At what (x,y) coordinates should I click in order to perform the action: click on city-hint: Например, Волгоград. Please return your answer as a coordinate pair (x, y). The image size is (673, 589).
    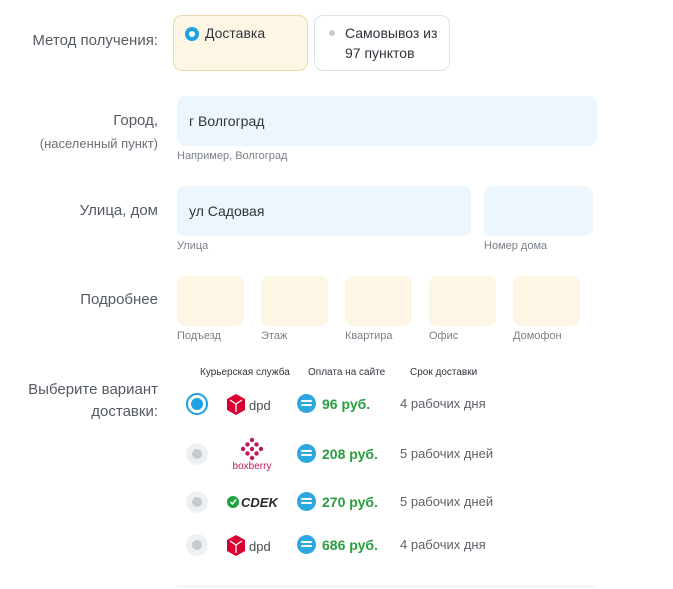
    Looking at the image, I should click on (232, 156).